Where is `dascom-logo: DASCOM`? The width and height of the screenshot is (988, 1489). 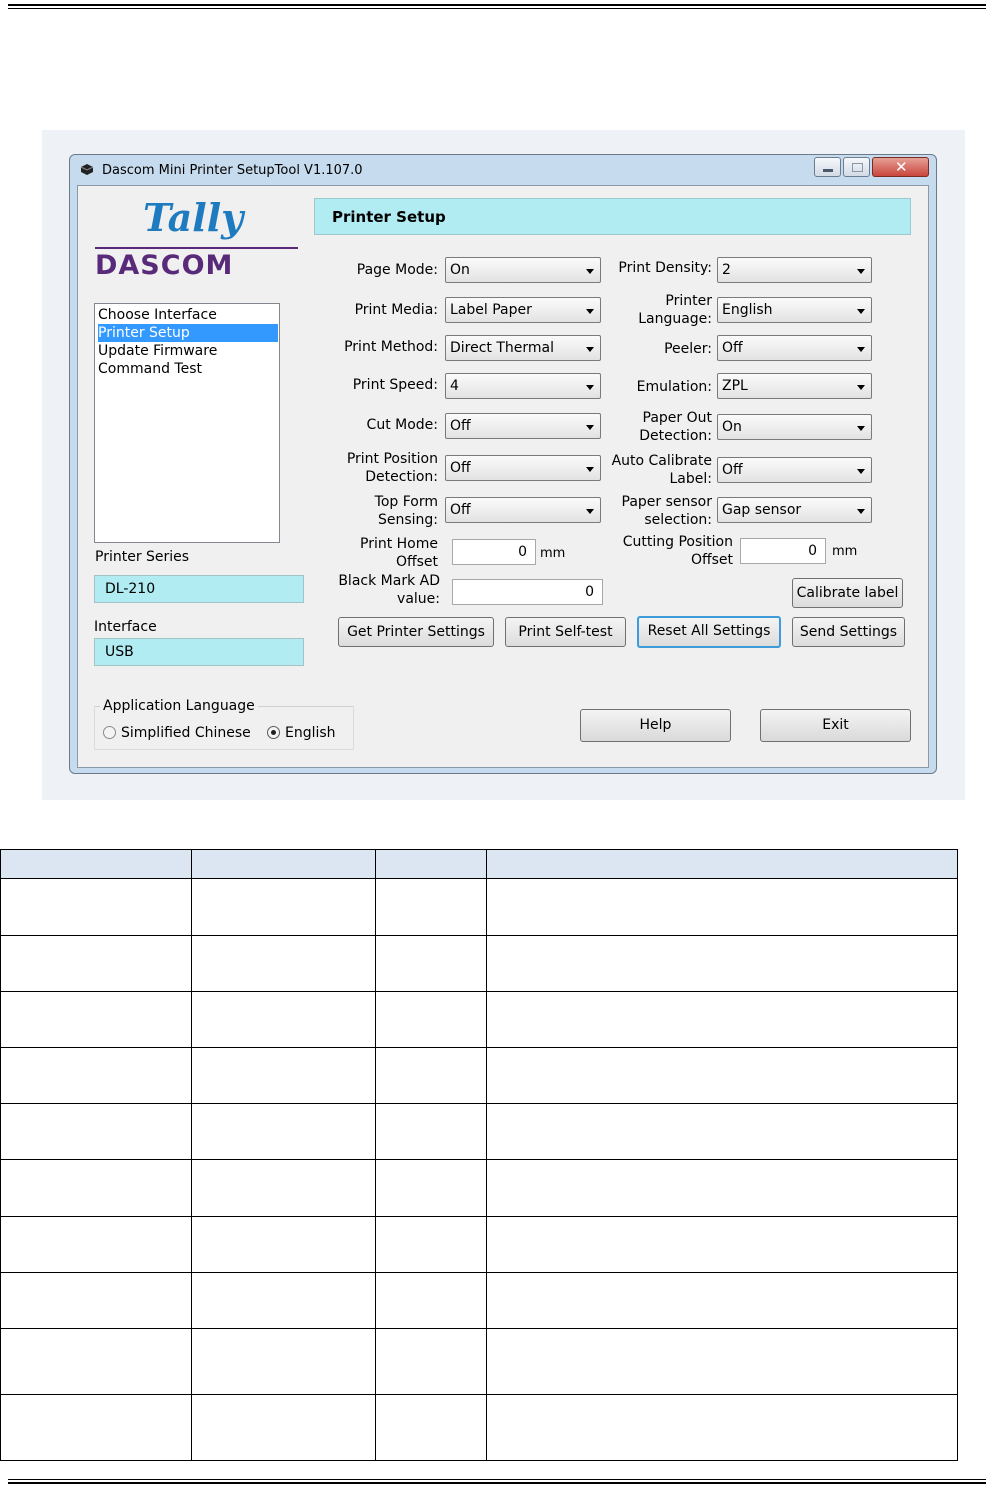 dascom-logo: DASCOM is located at coordinates (164, 265).